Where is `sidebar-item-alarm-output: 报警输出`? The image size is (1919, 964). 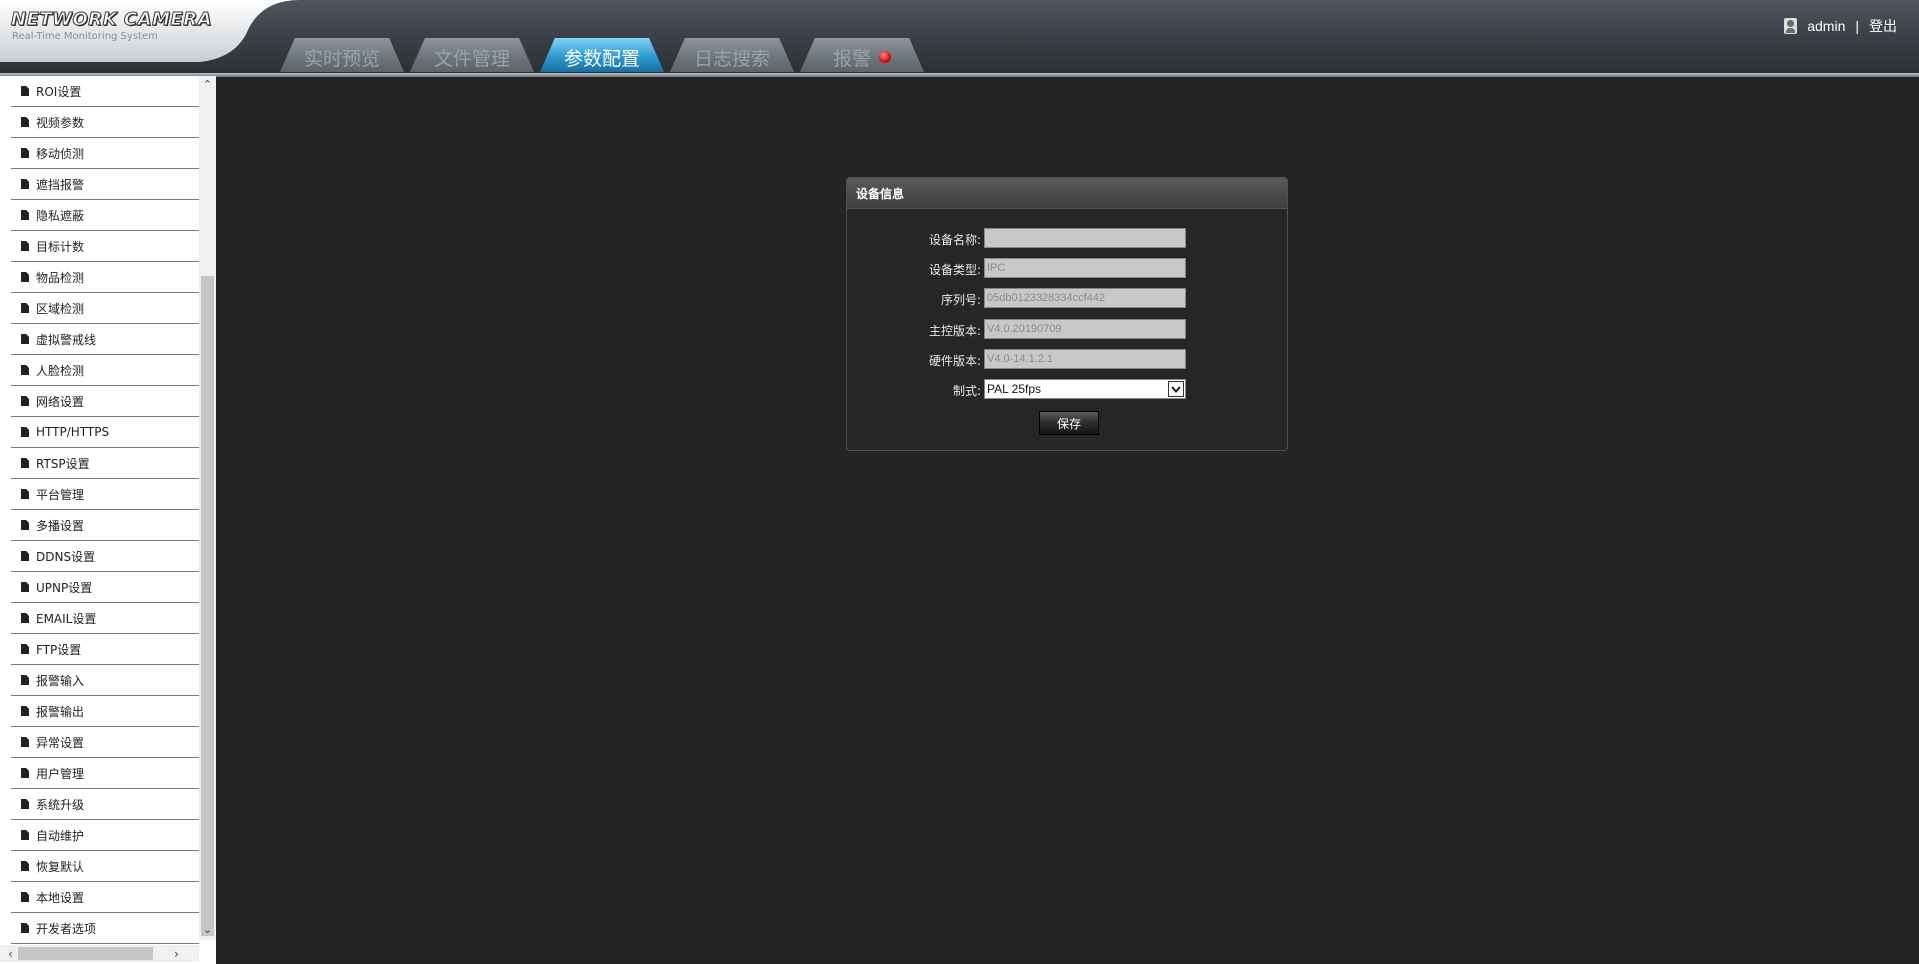
sidebar-item-alarm-output: 报警输出 is located at coordinates (105, 711).